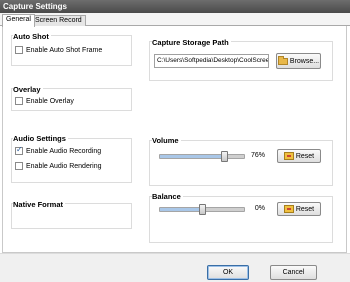 This screenshot has width=350, height=282. I want to click on native-format-title: Native Format, so click(39, 204).